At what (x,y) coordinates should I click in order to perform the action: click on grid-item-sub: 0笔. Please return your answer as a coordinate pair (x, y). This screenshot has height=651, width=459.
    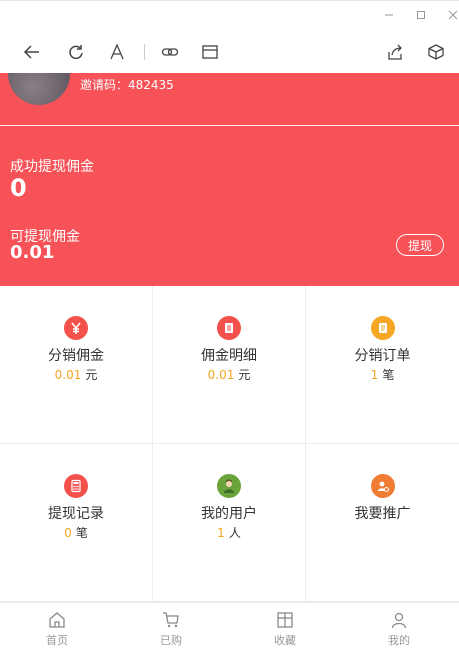
    Looking at the image, I should click on (76, 532).